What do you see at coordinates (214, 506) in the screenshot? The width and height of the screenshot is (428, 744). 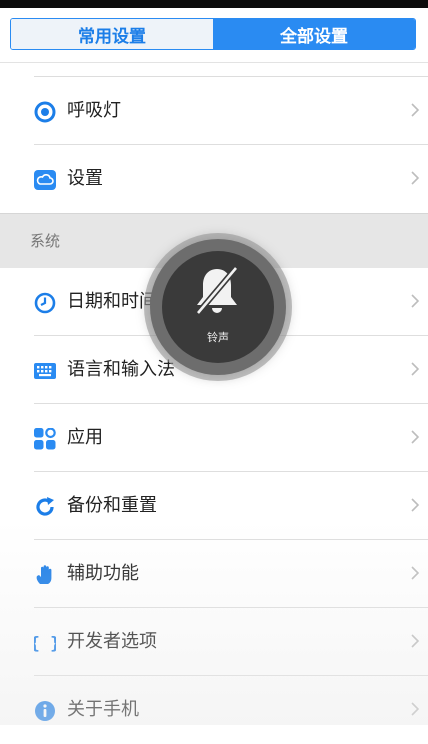 I see `settings-item-backup-reset: 备份和重置` at bounding box center [214, 506].